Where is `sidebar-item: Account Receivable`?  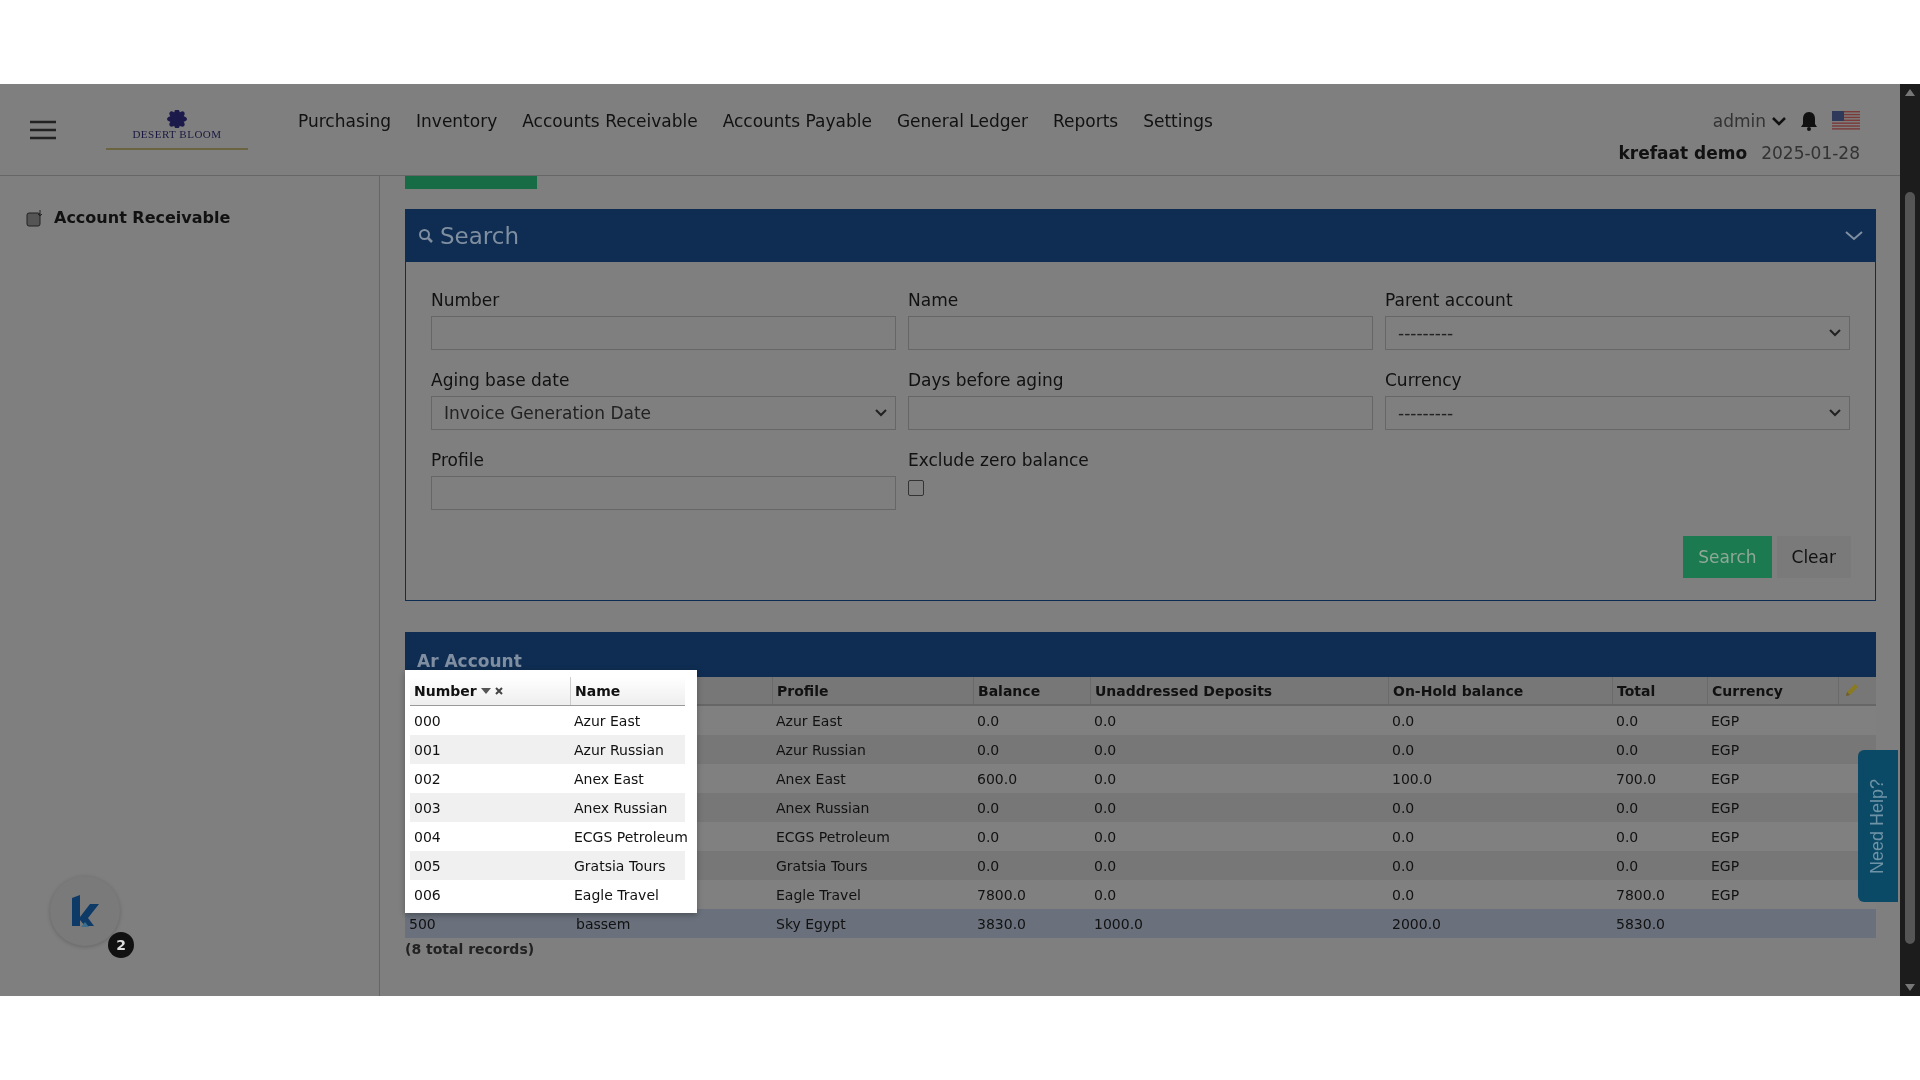
sidebar-item: Account Receivable is located at coordinates (189, 217).